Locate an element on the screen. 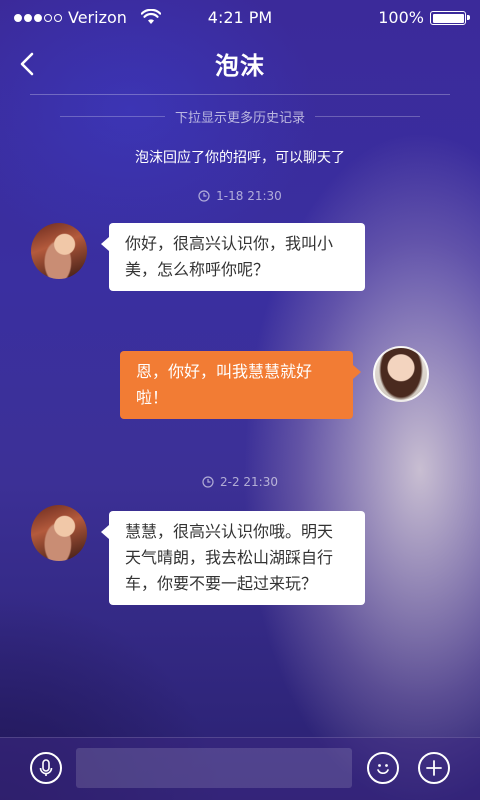  composer-bar is located at coordinates (240, 768).